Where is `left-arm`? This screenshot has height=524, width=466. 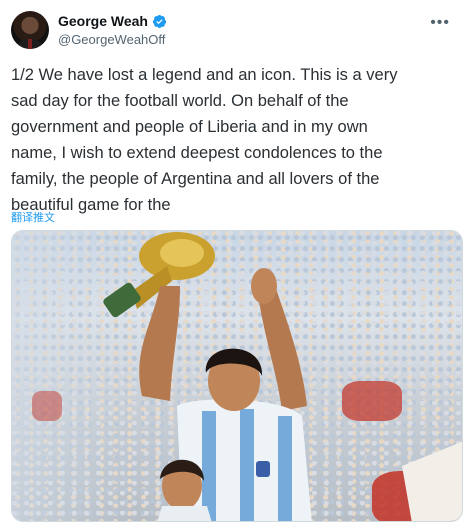 left-arm is located at coordinates (159, 343).